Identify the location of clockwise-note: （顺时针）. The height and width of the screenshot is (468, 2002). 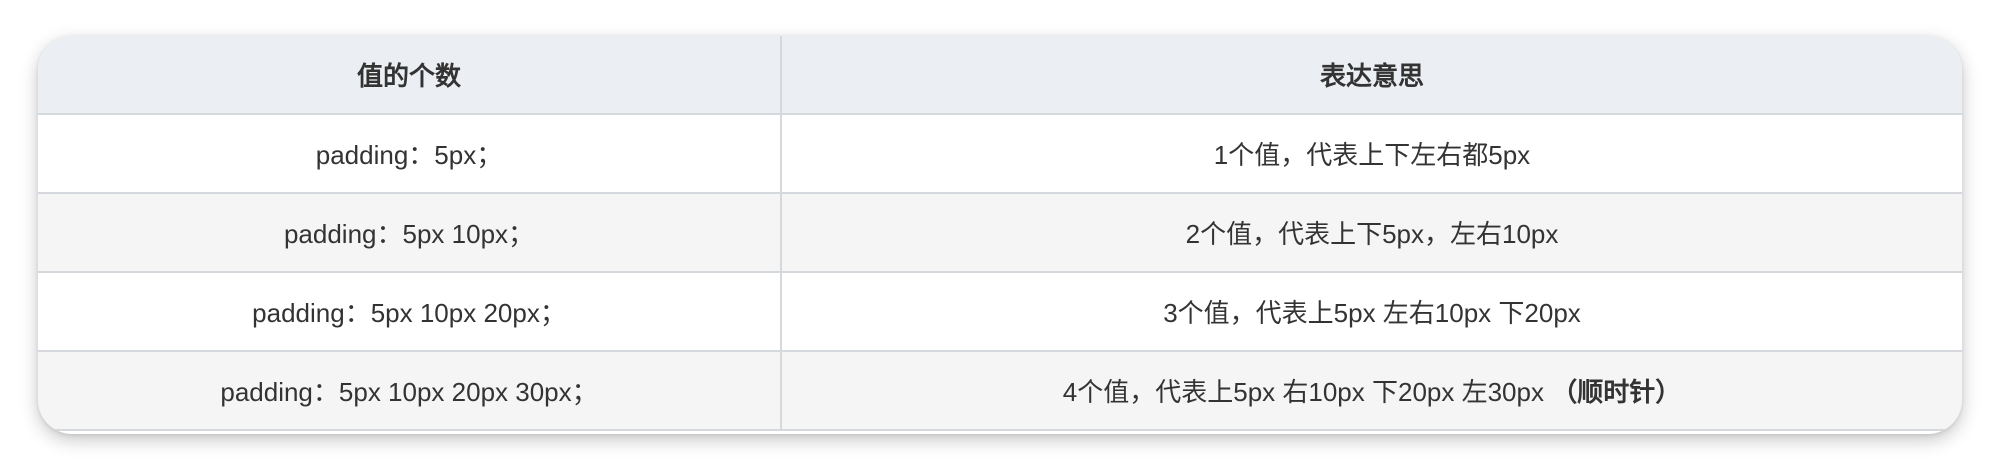
(1616, 392).